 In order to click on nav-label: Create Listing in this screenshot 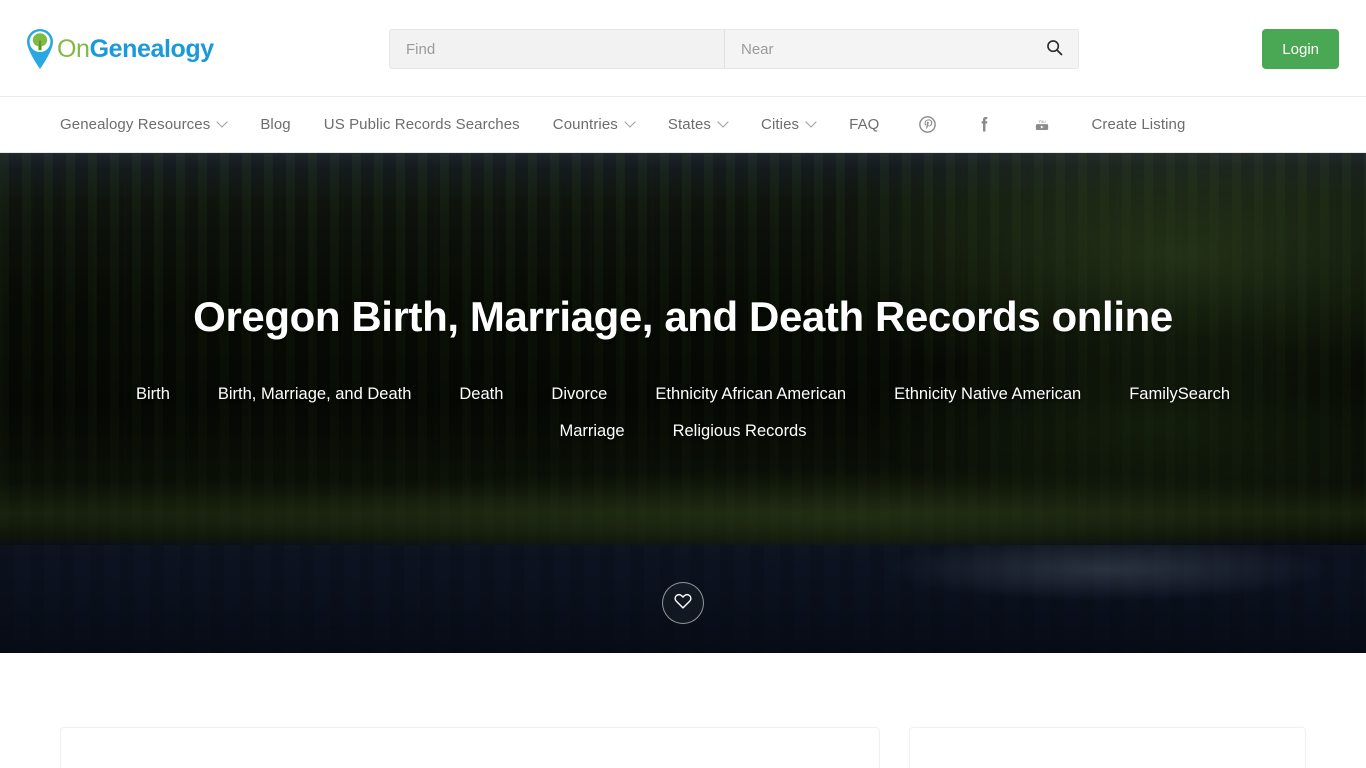, I will do `click(1138, 124)`.